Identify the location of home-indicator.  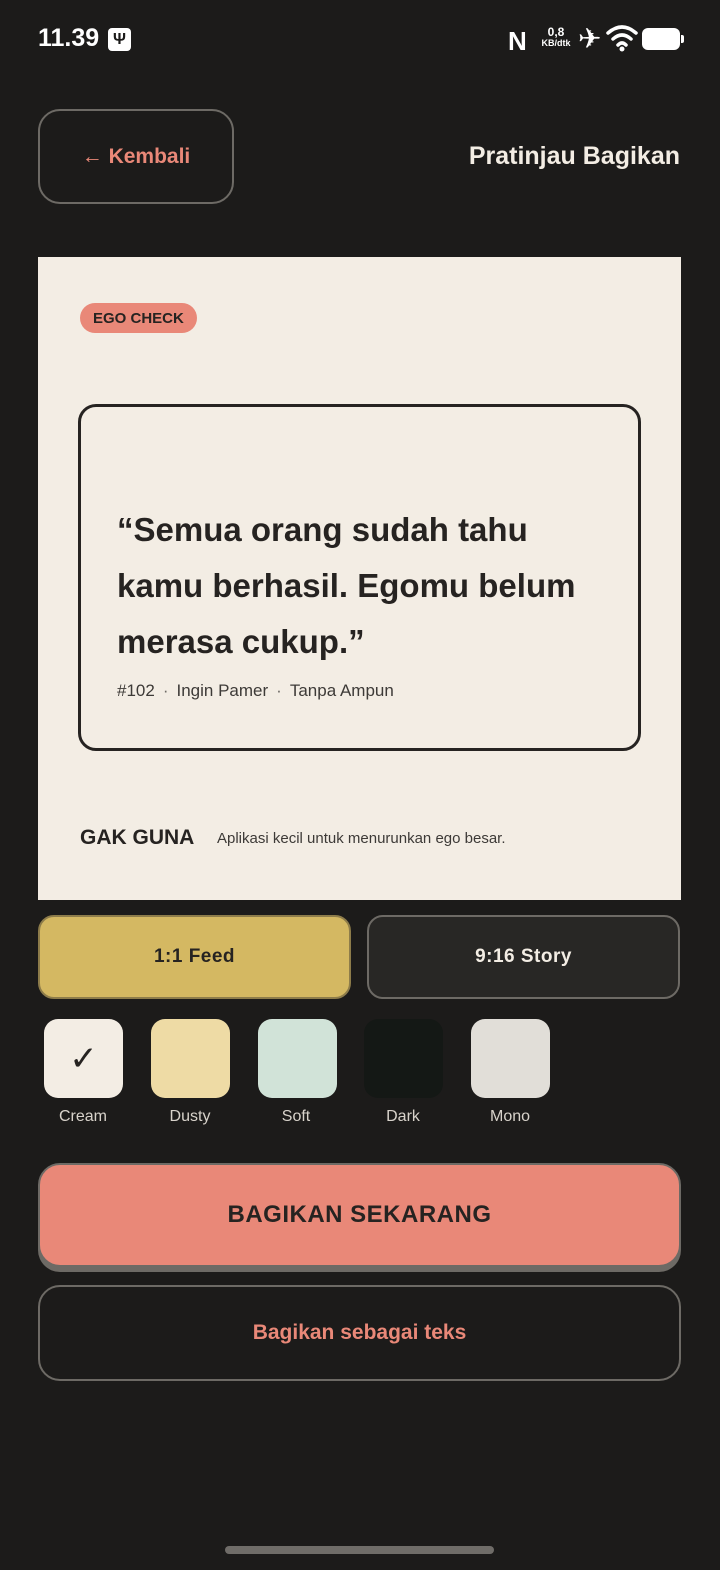
(359, 1550).